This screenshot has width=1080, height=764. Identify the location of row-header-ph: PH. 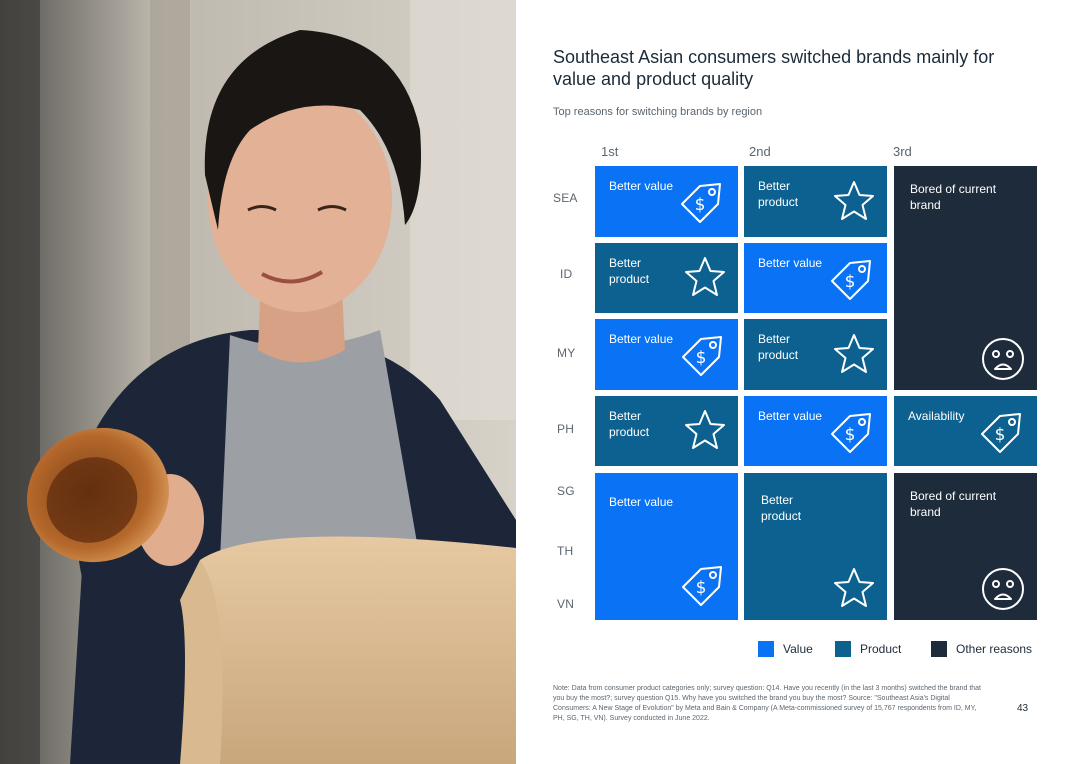
(566, 429).